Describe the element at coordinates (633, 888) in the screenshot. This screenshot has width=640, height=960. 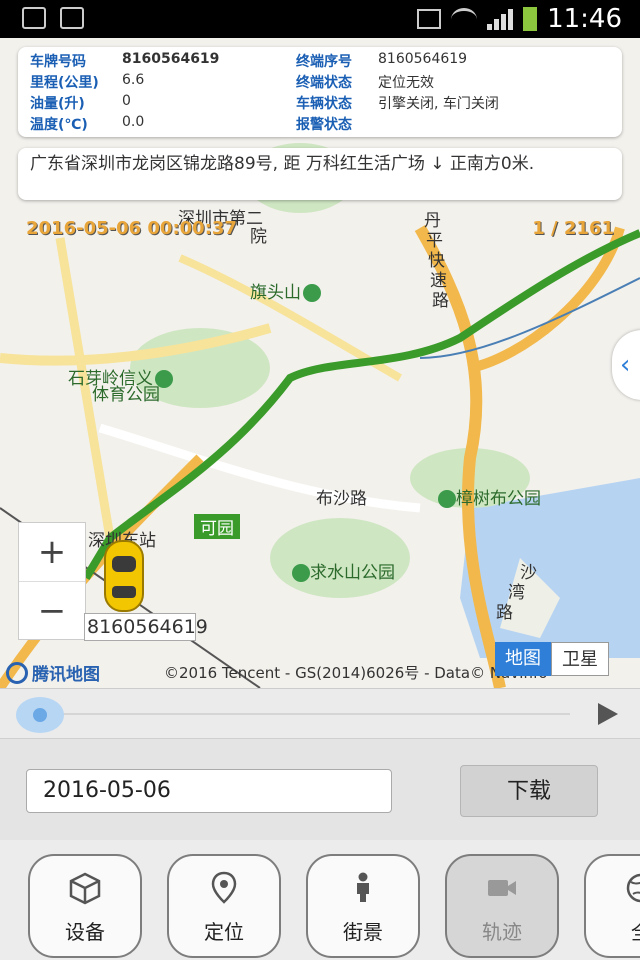
I see `globe-icon` at that location.